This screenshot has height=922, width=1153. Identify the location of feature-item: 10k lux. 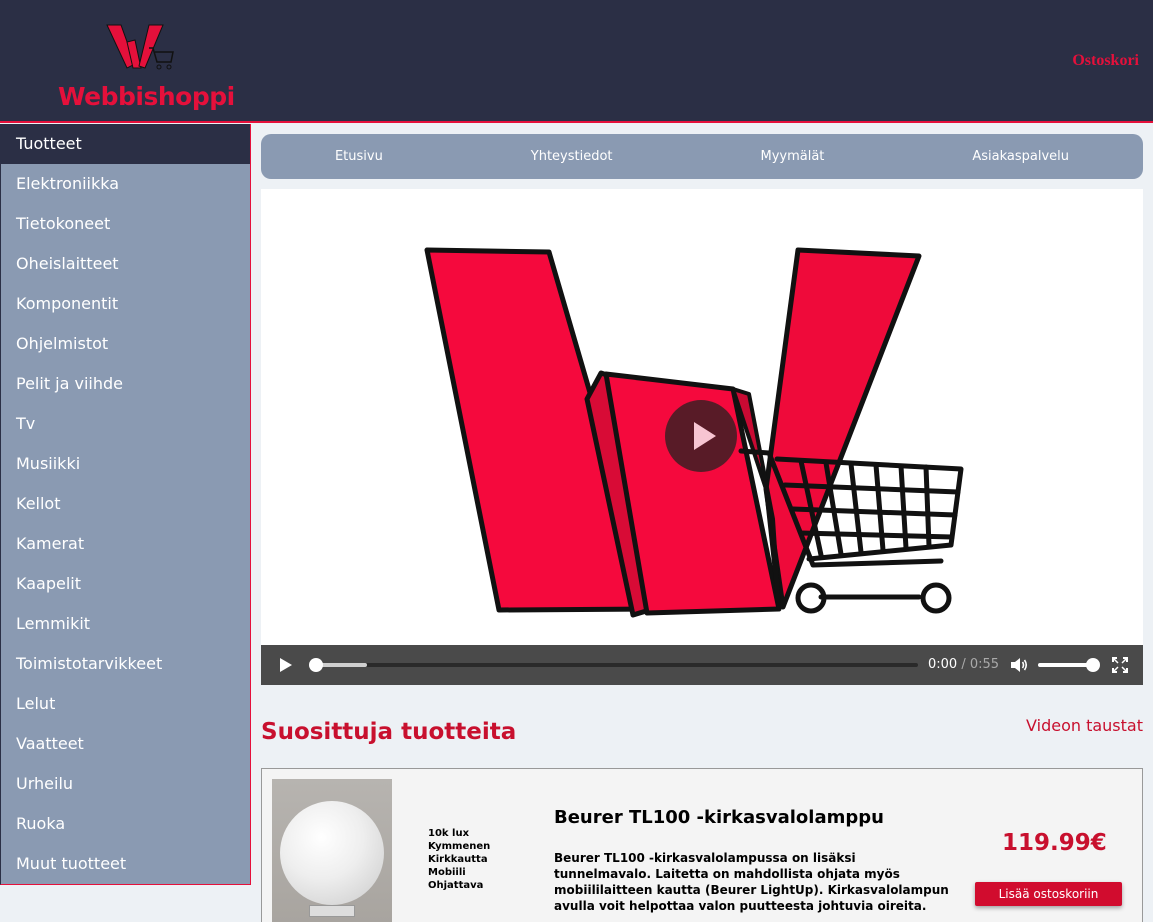
(449, 833).